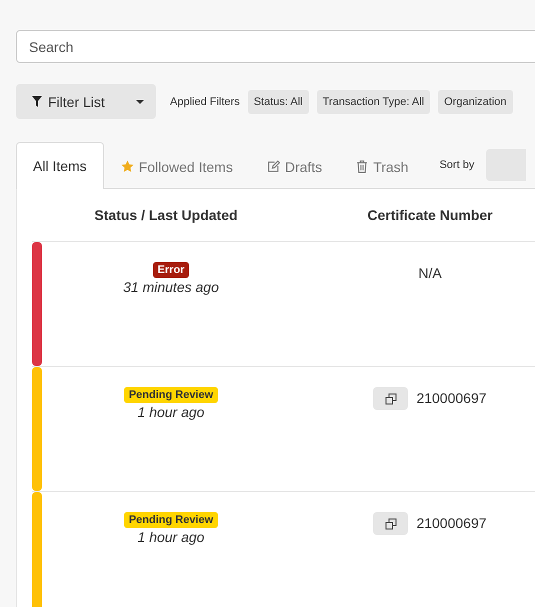 The width and height of the screenshot is (535, 607). What do you see at coordinates (456, 164) in the screenshot?
I see `sort-by-label: Sort by` at bounding box center [456, 164].